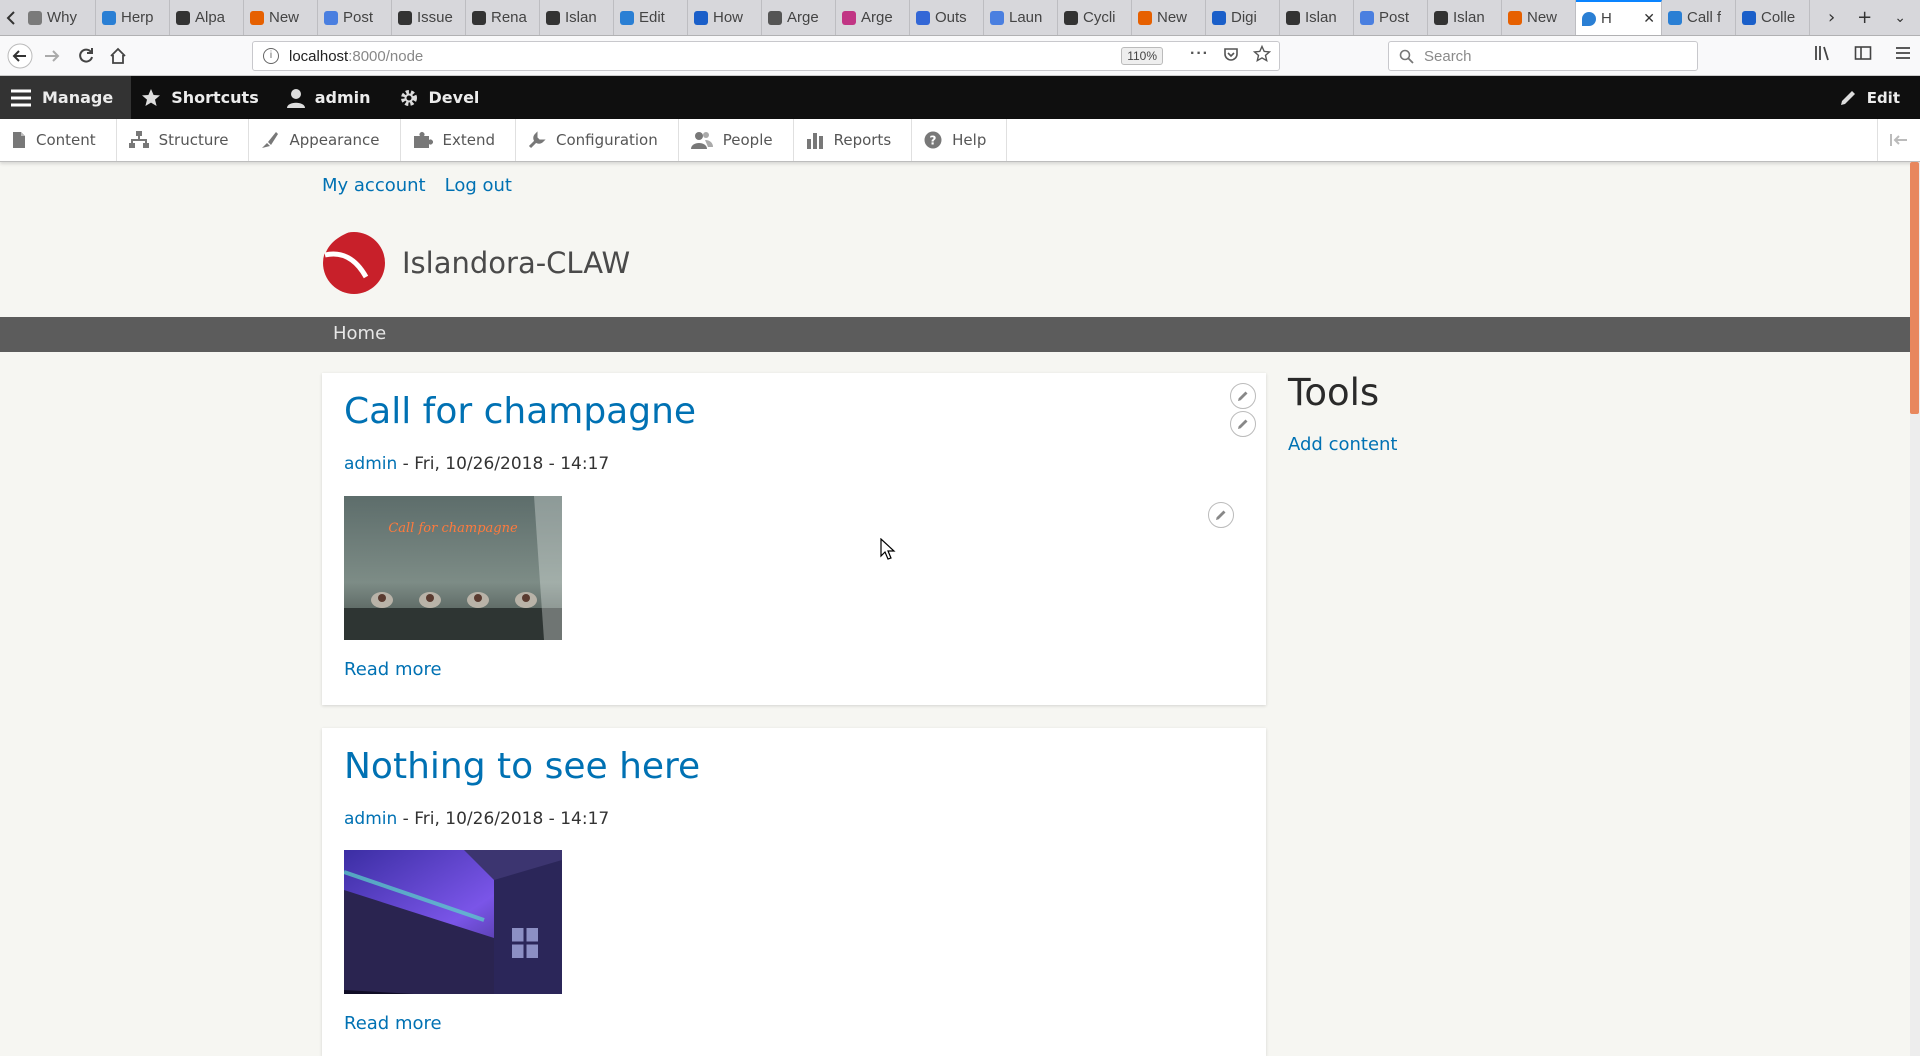  Describe the element at coordinates (933, 140) in the screenshot. I see `help-icon: ?` at that location.